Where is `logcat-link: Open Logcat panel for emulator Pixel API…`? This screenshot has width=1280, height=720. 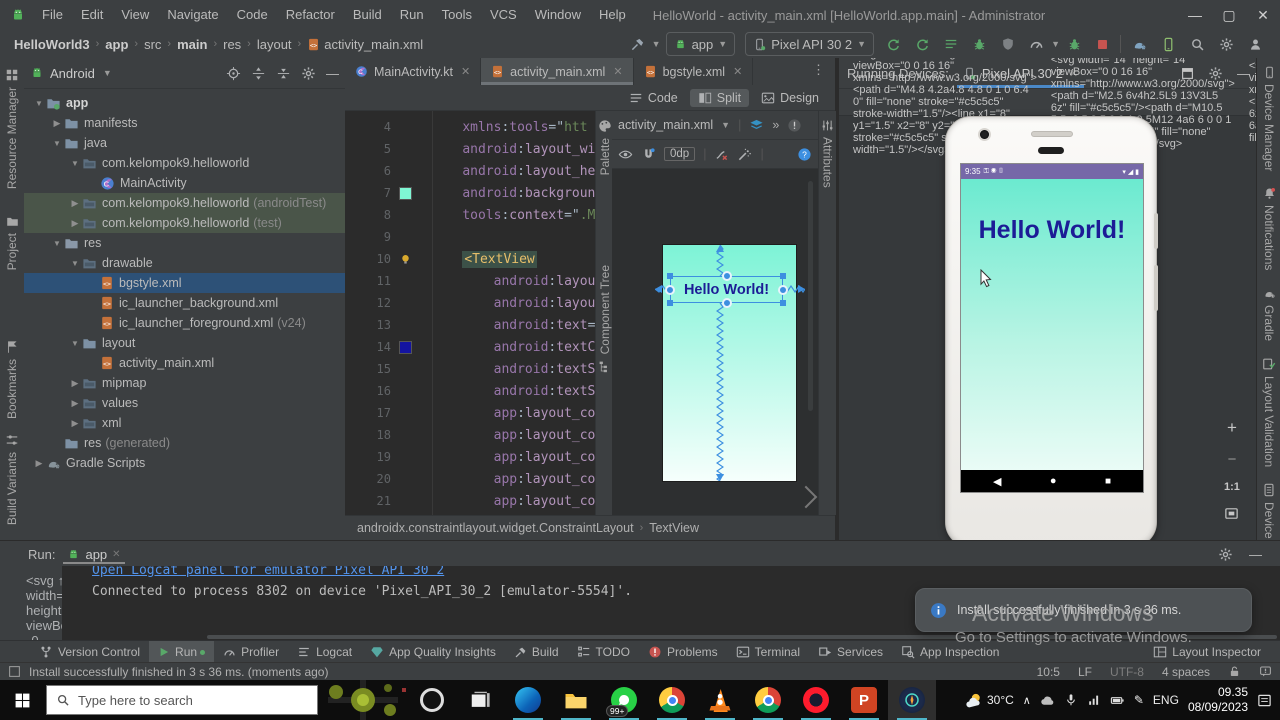 logcat-link: Open Logcat panel for emulator Pixel API… is located at coordinates (268, 572).